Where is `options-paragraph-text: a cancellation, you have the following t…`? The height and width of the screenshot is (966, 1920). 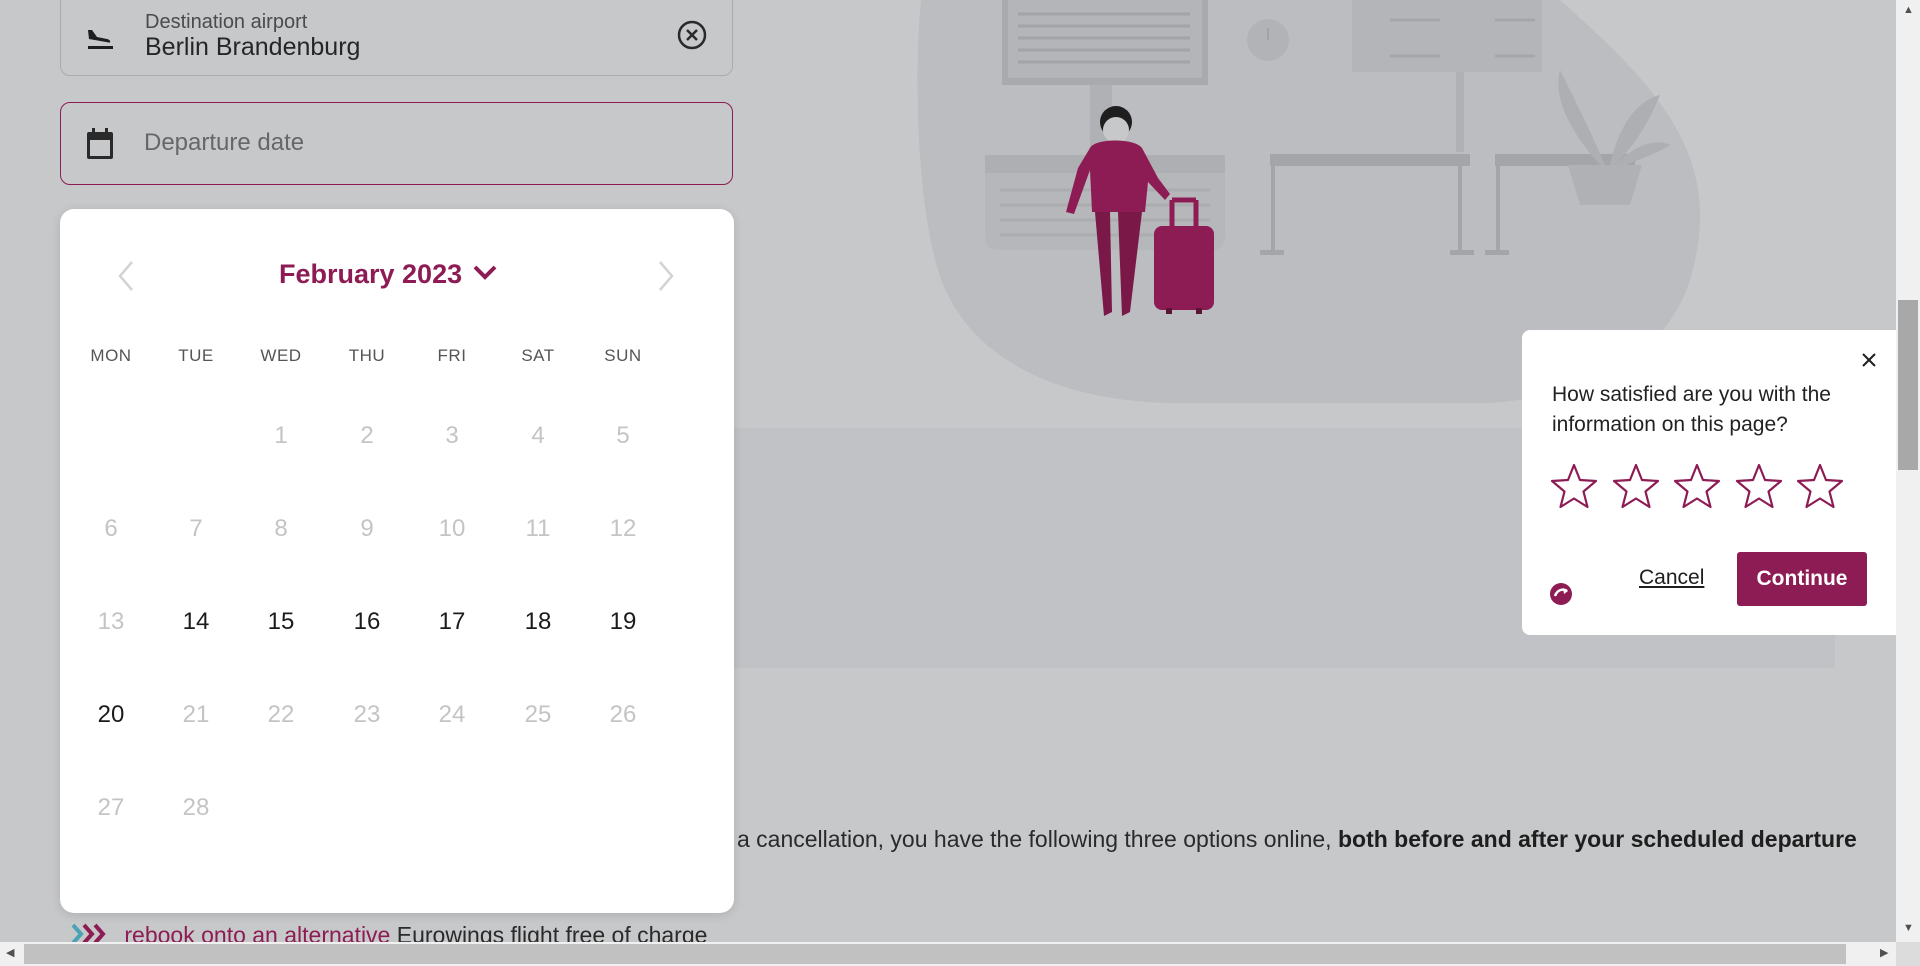
options-paragraph-text: a cancellation, you have the following t… is located at coordinates (1034, 839).